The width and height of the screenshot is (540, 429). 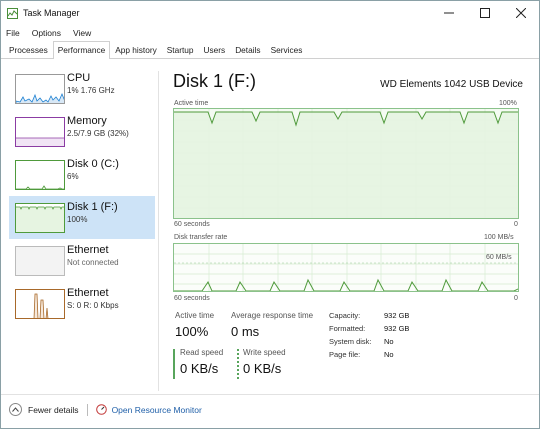 I want to click on ethernet2-thumbnail-graph, so click(x=40, y=304).